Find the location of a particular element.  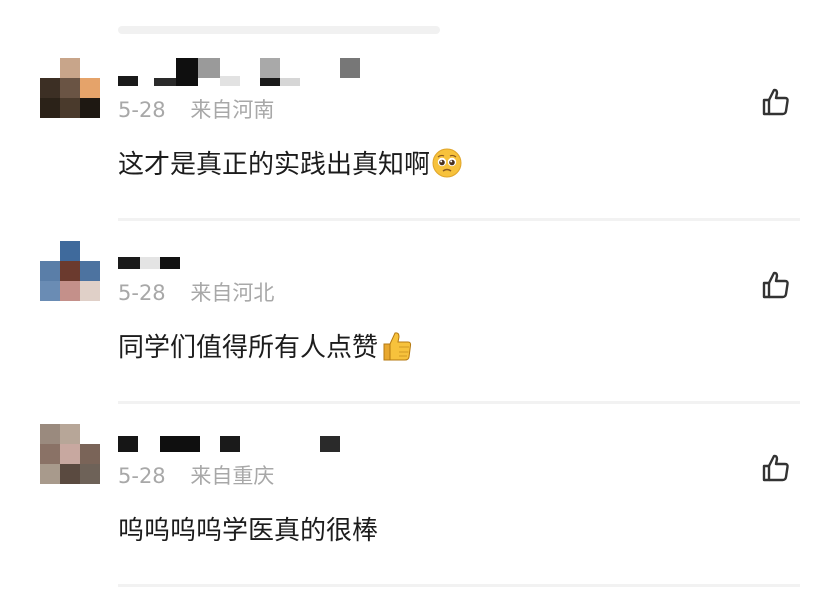

comment-text: 同学们值得所有人点赞 is located at coordinates (266, 345).